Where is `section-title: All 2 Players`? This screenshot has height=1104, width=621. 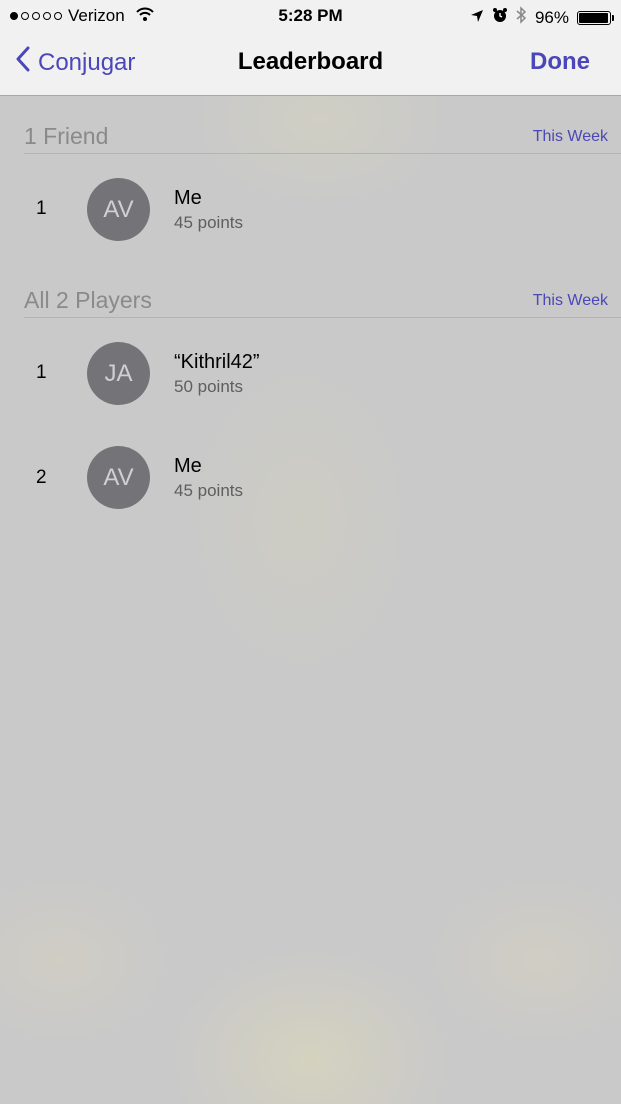 section-title: All 2 Players is located at coordinates (88, 300).